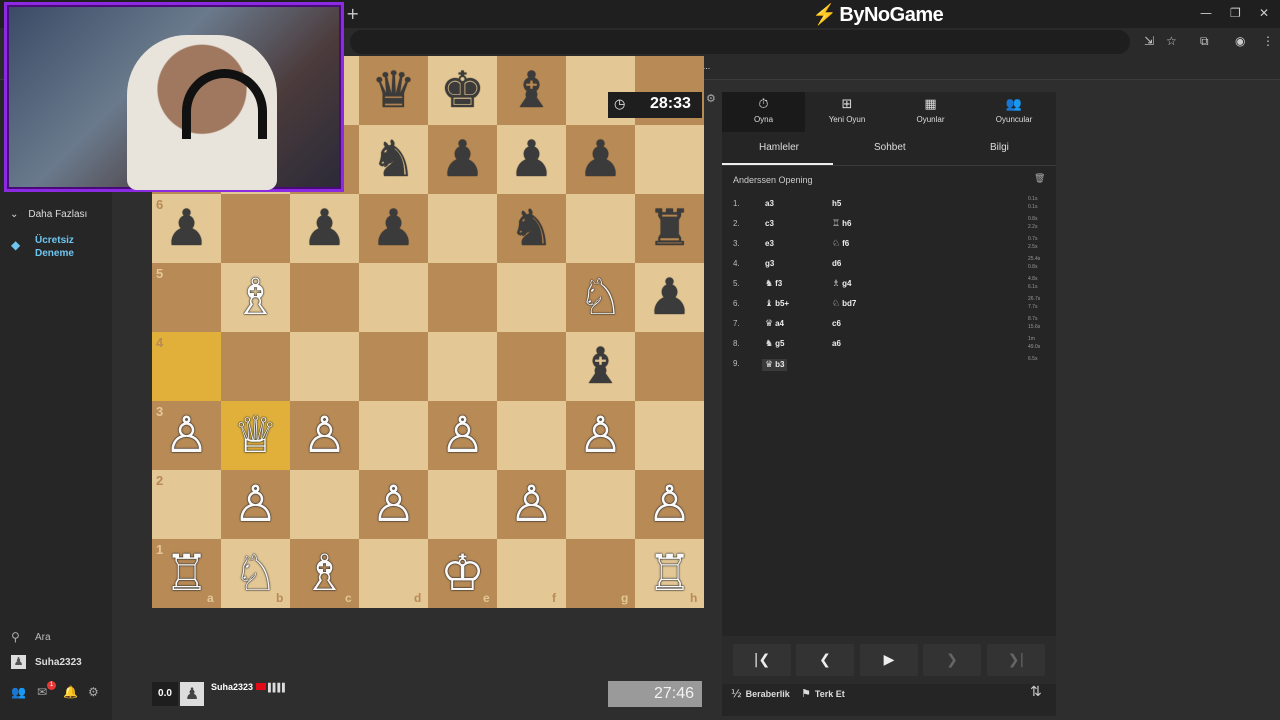  Describe the element at coordinates (841, 284) in the screenshot. I see `black-move: ♗ g4` at that location.